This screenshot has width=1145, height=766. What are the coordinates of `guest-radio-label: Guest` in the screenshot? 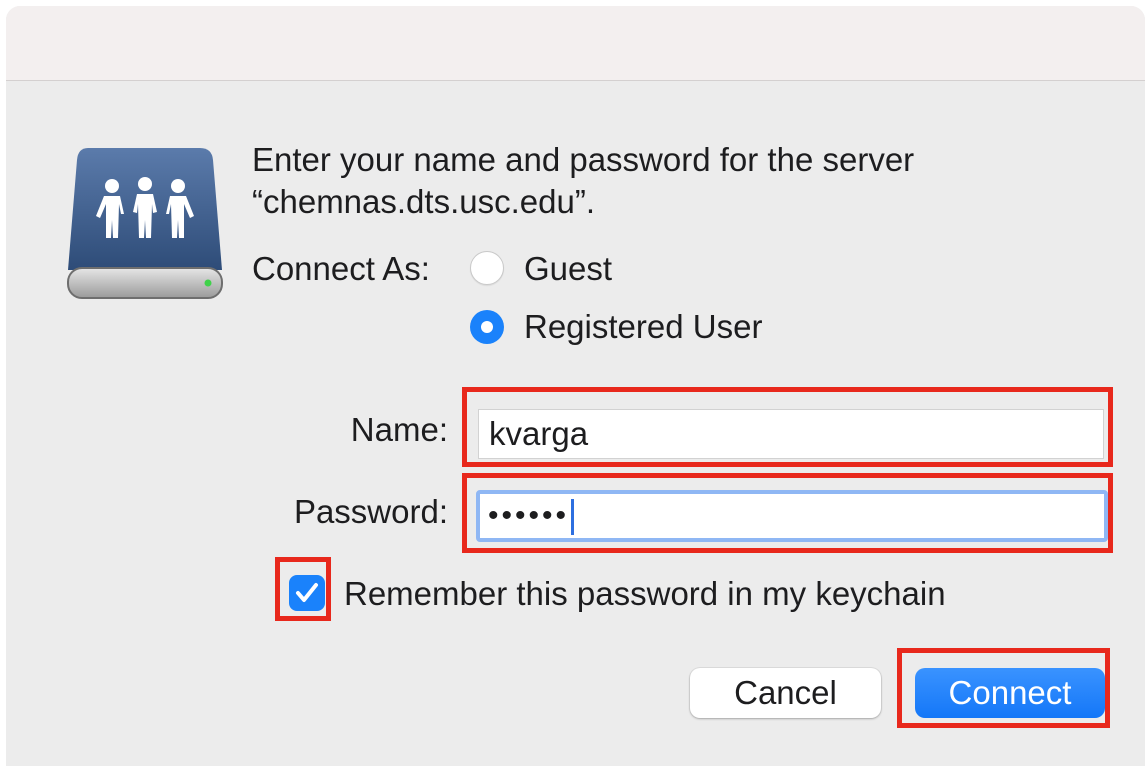 It's located at (568, 269).